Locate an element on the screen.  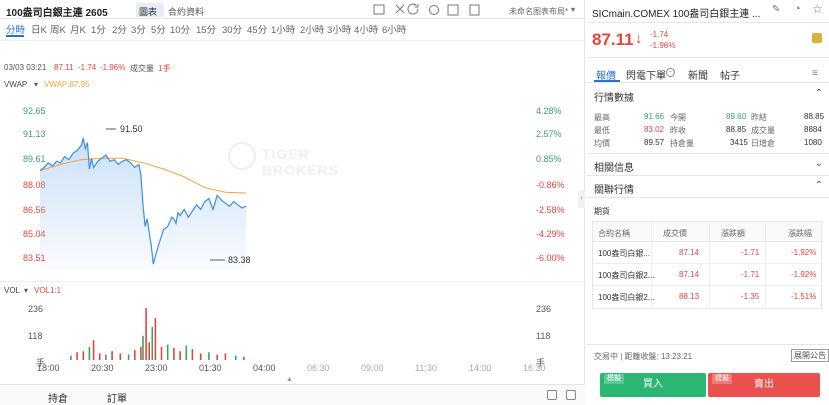
interval-5m: 5分 is located at coordinates (158, 29).